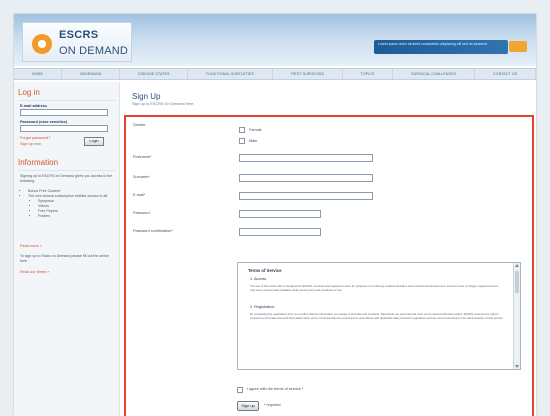  What do you see at coordinates (253, 141) in the screenshot?
I see `gender-male-label: Male` at bounding box center [253, 141].